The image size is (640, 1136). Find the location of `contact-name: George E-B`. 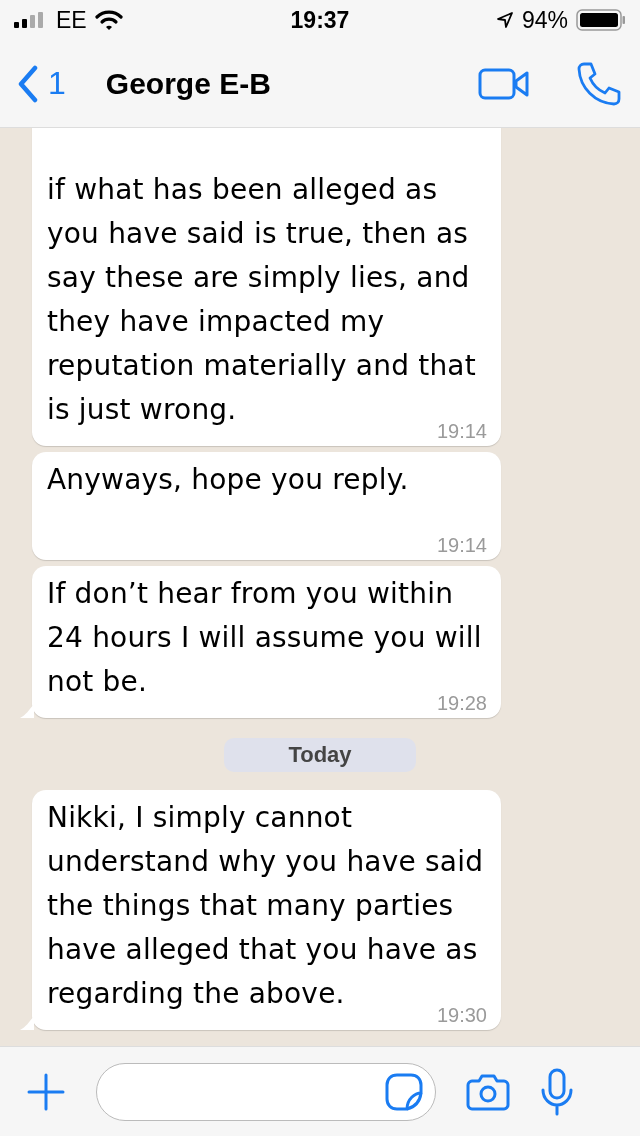

contact-name: George E-B is located at coordinates (291, 83).